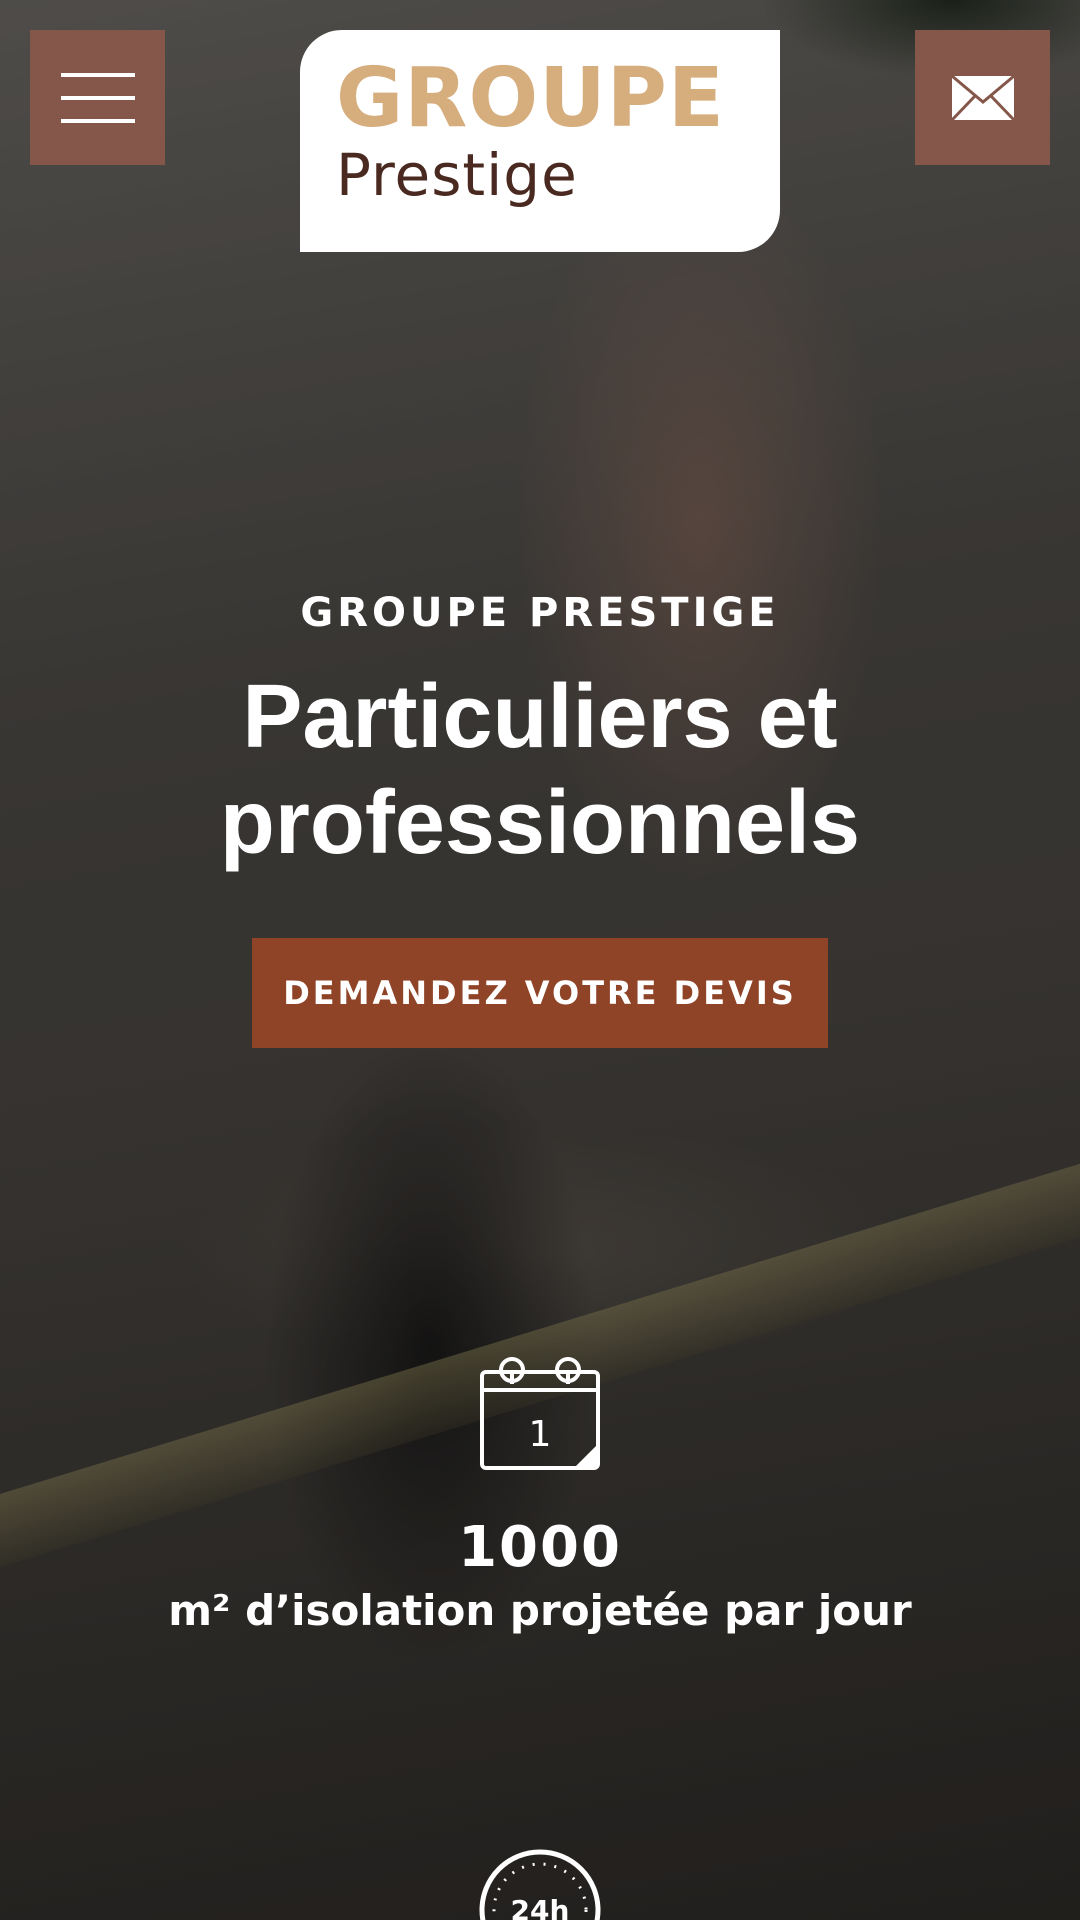 Image resolution: width=1080 pixels, height=1920 pixels. I want to click on calendar-day-text: 1, so click(540, 1434).